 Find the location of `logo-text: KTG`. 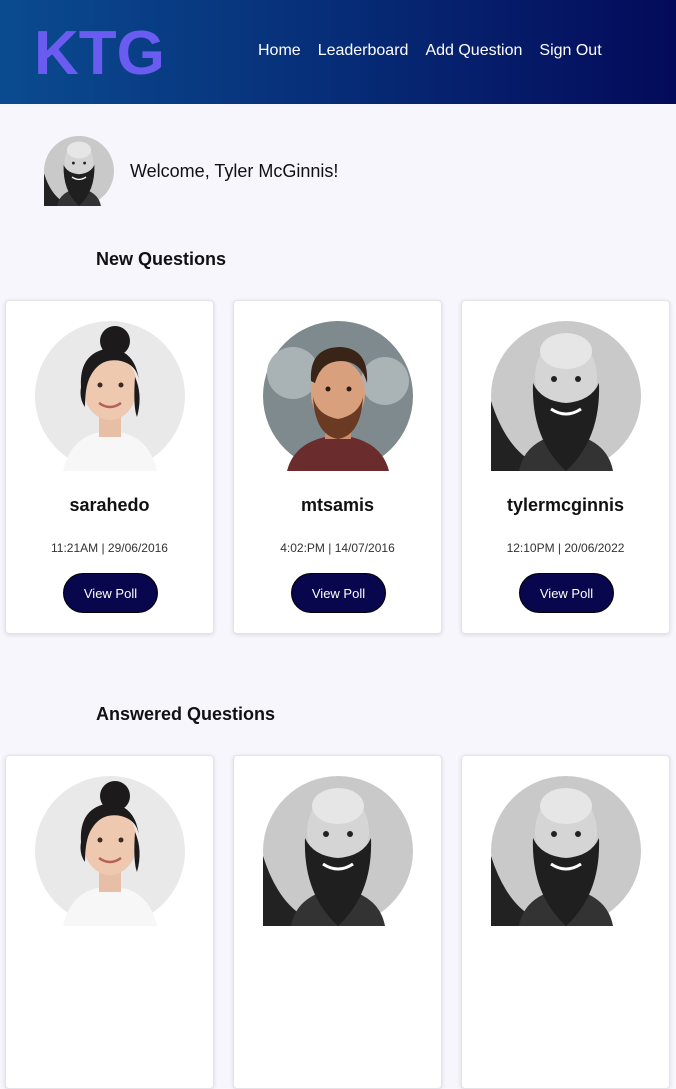

logo-text: KTG is located at coordinates (99, 51).